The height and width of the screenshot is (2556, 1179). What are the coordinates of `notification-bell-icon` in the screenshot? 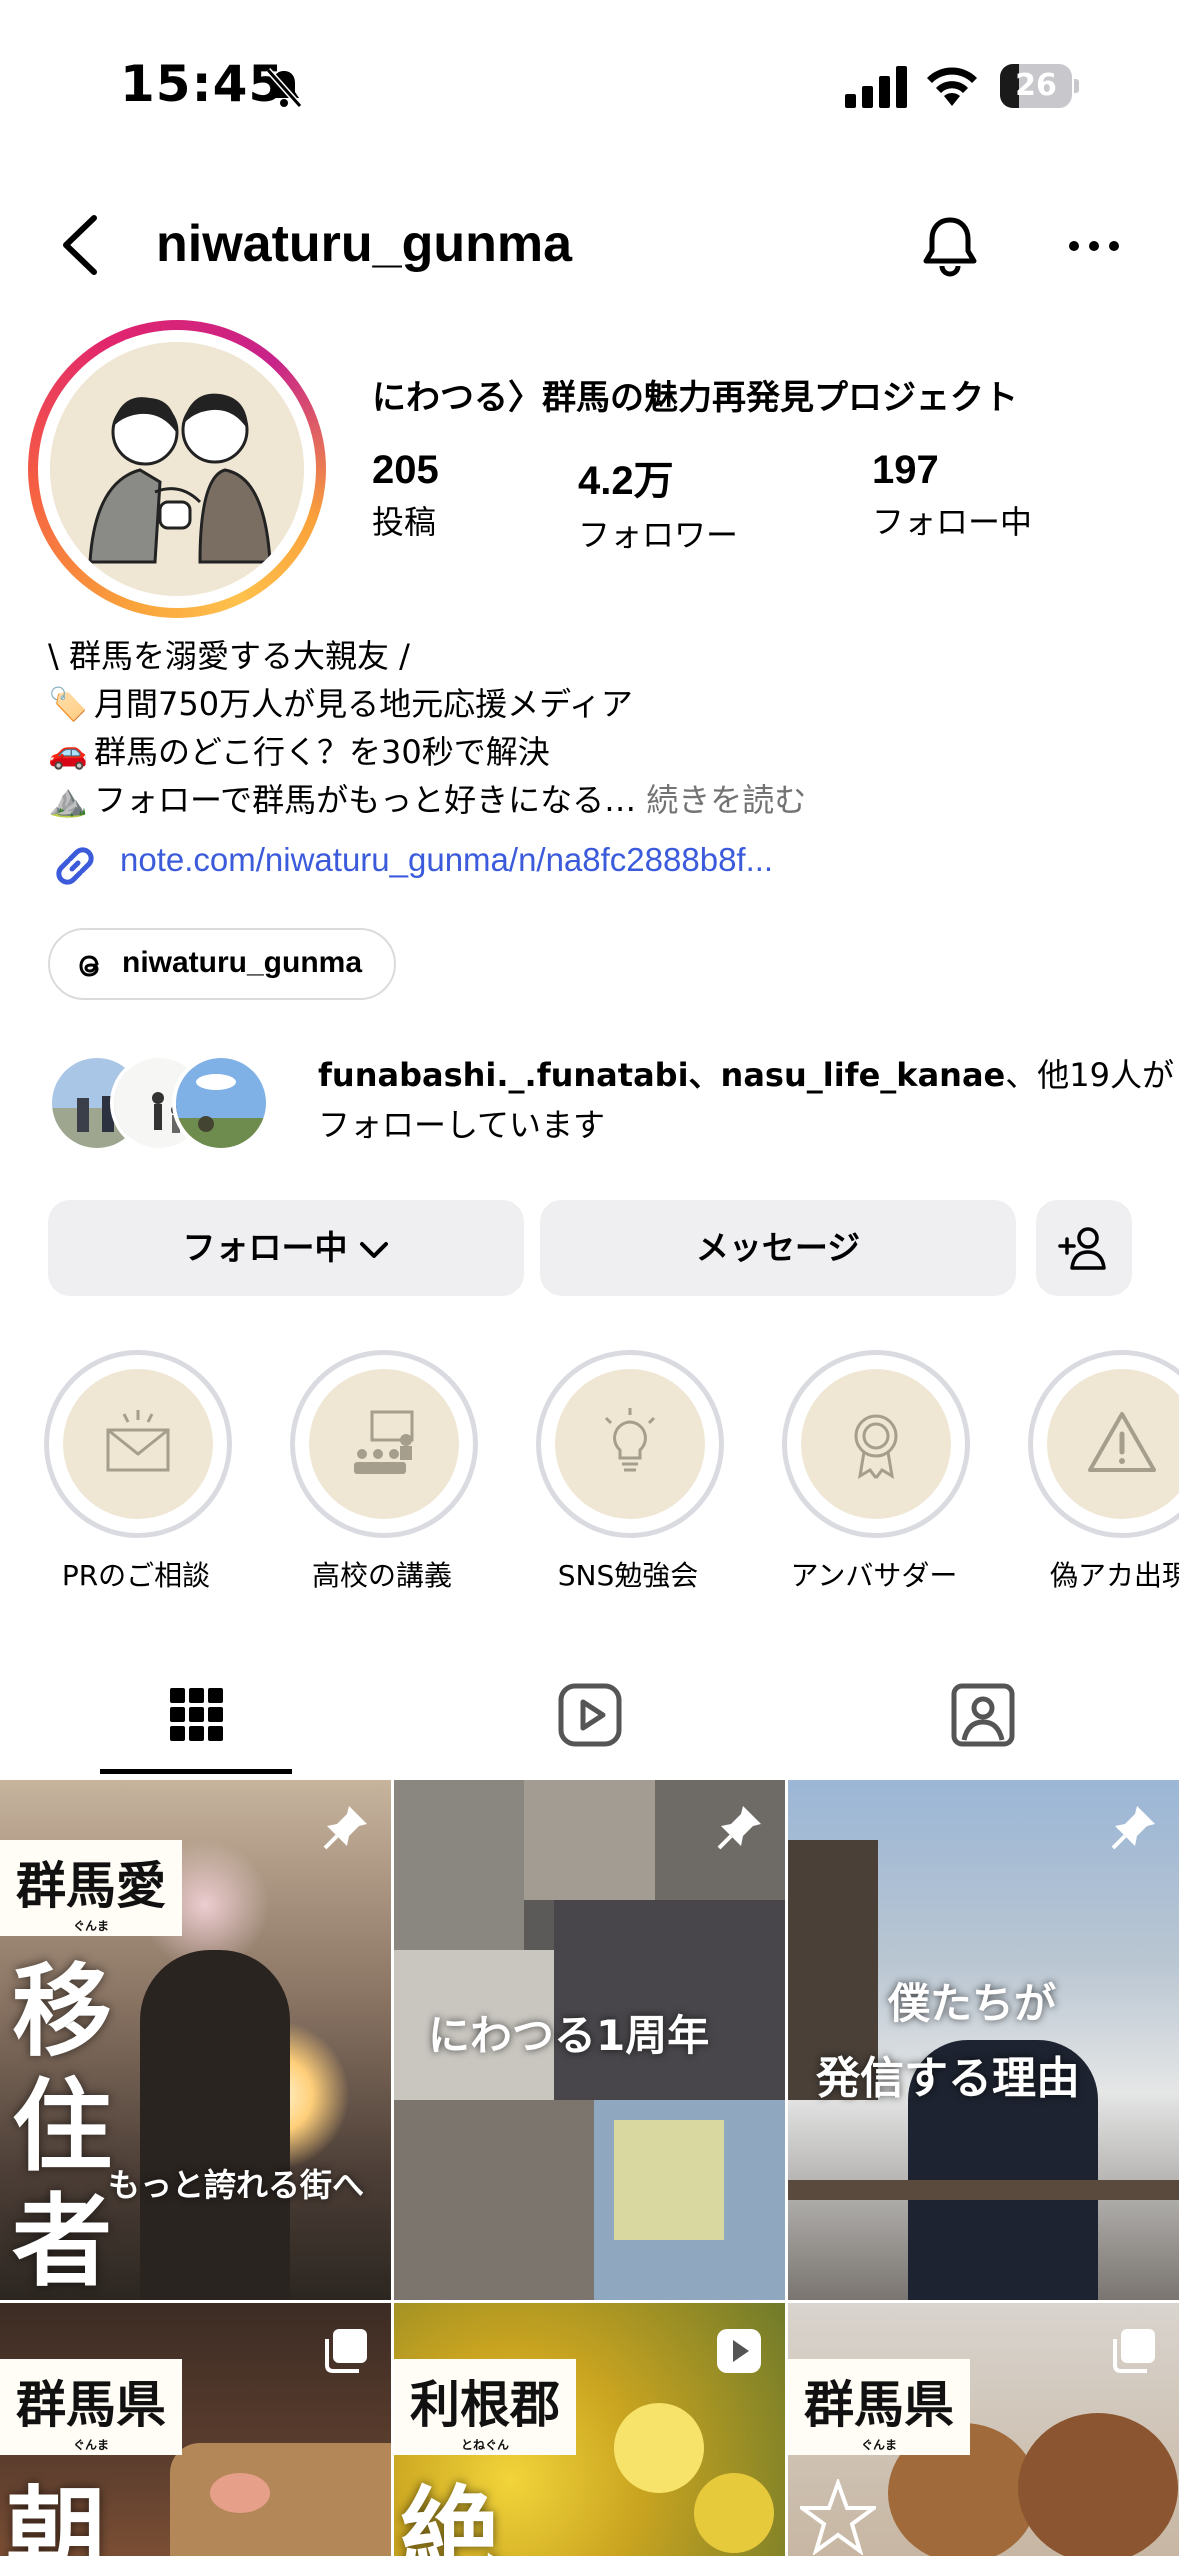 It's located at (950, 246).